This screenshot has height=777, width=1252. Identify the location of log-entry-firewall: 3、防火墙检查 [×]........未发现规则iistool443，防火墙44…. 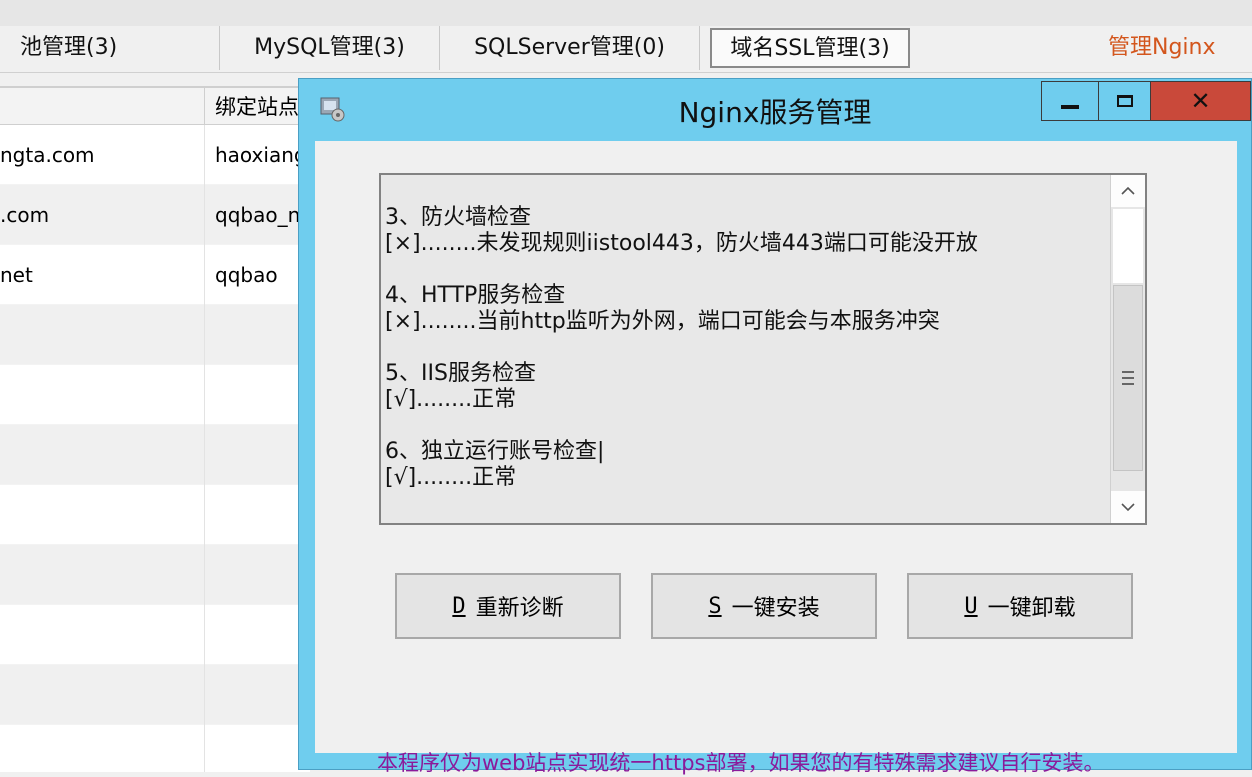
(745, 231).